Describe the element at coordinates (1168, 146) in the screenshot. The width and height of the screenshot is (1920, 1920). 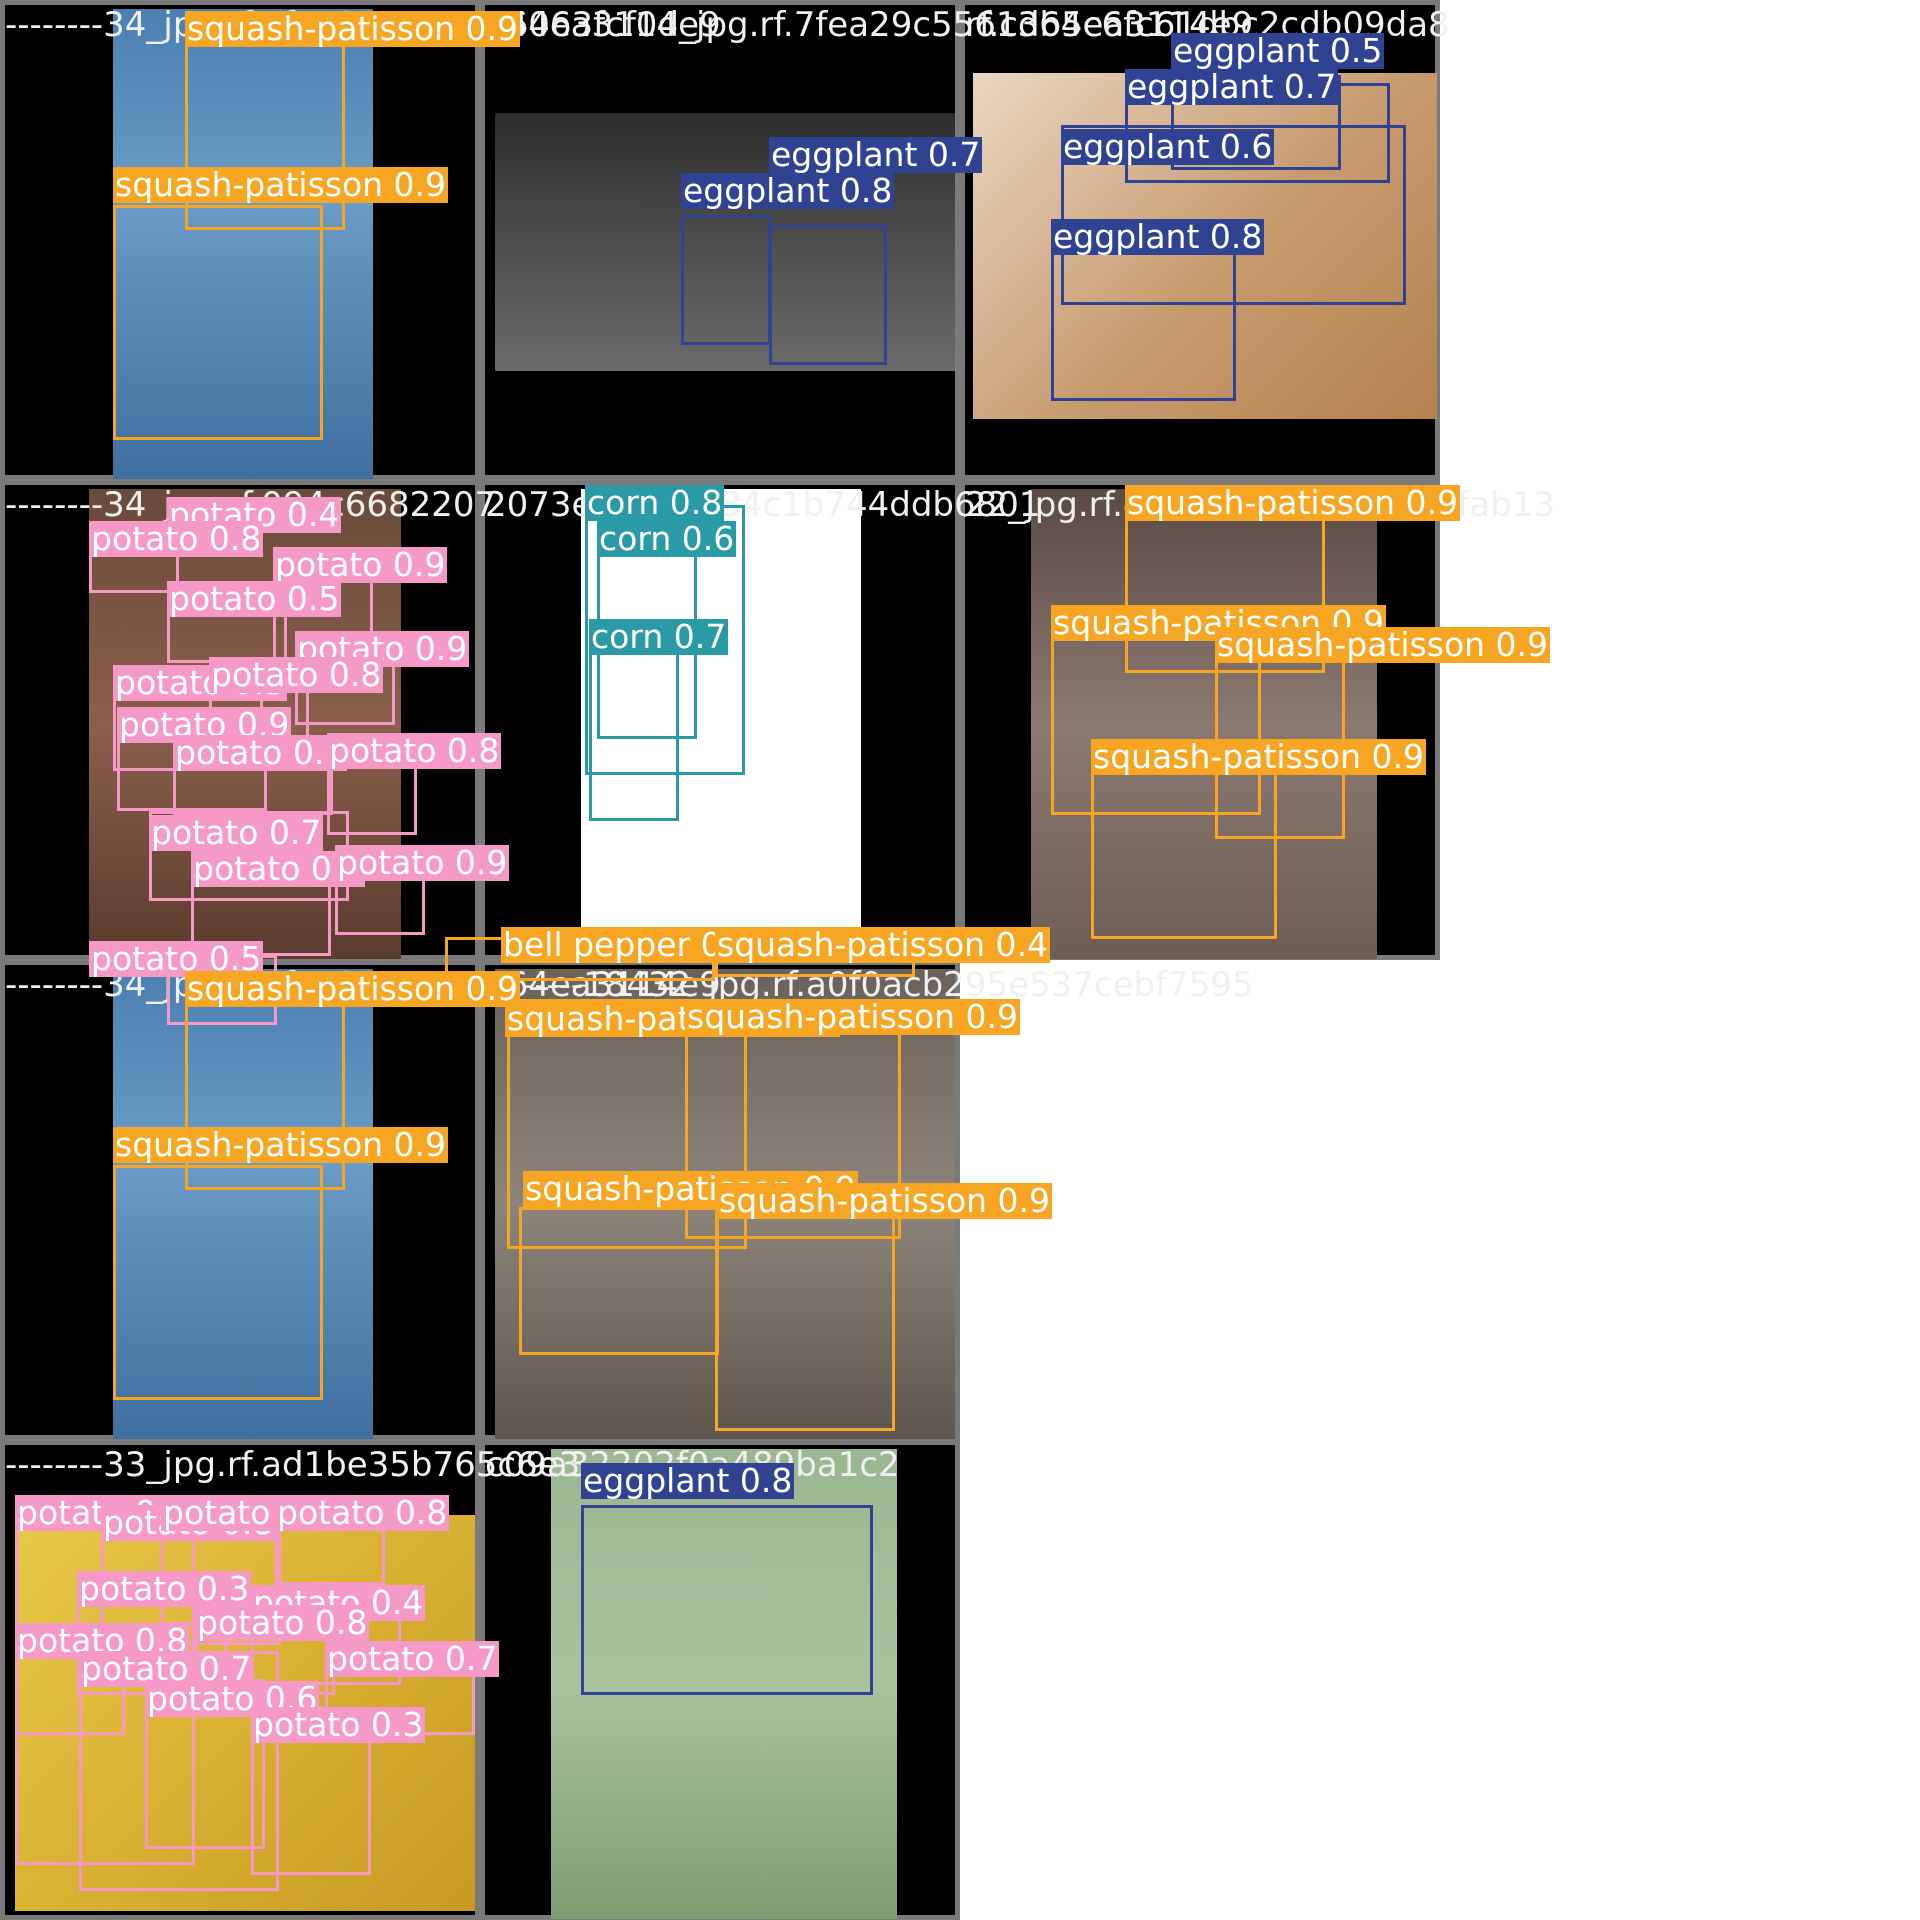
I see `detection-label: eggplant 0.6` at that location.